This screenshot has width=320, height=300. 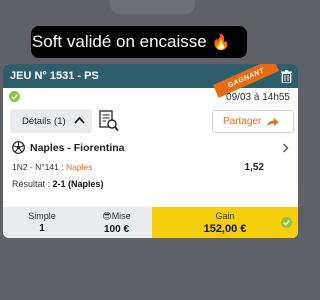 What do you see at coordinates (77, 148) in the screenshot?
I see `match-name: Naples - Fiorentina` at bounding box center [77, 148].